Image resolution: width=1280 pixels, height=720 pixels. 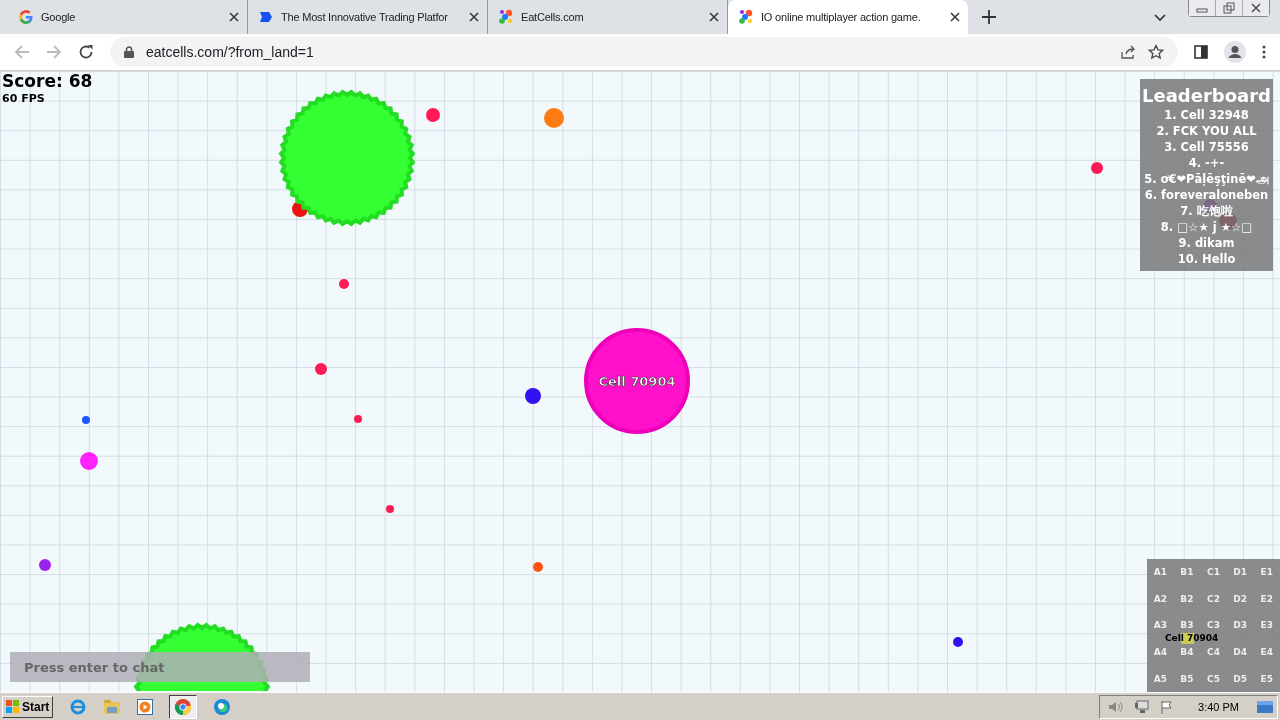 I want to click on grid-label: E4, so click(x=1266, y=652).